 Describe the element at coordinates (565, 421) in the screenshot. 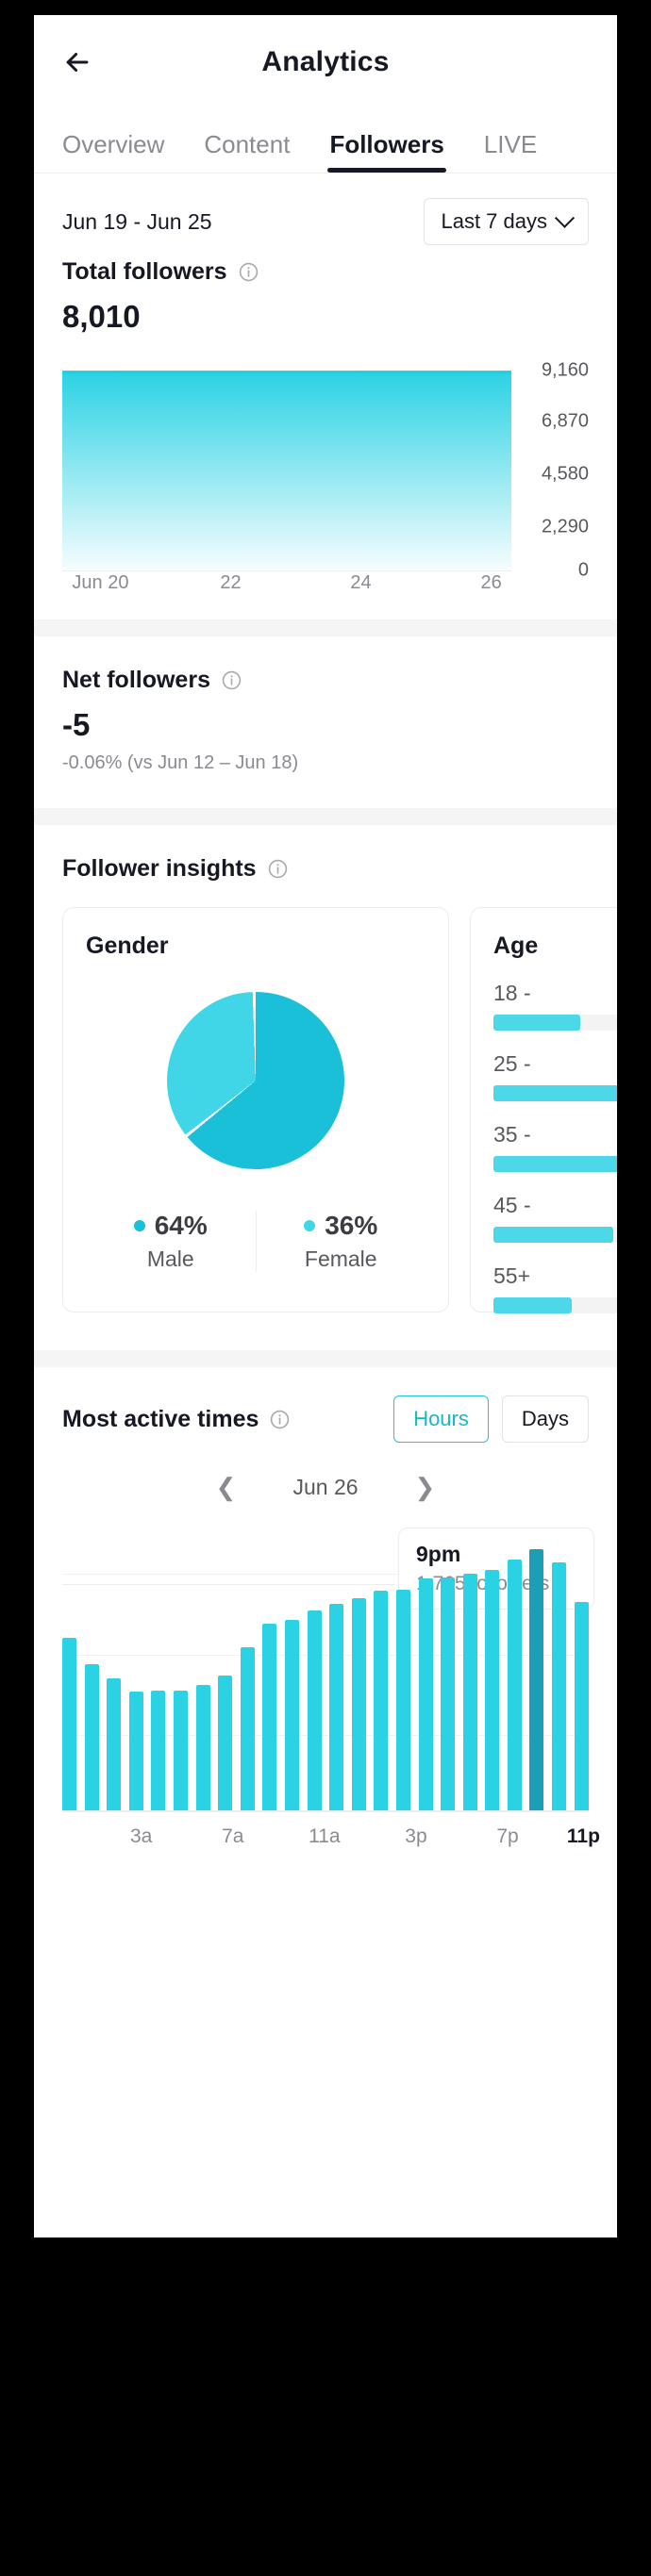

I see `y-tick-label: 6,870` at that location.